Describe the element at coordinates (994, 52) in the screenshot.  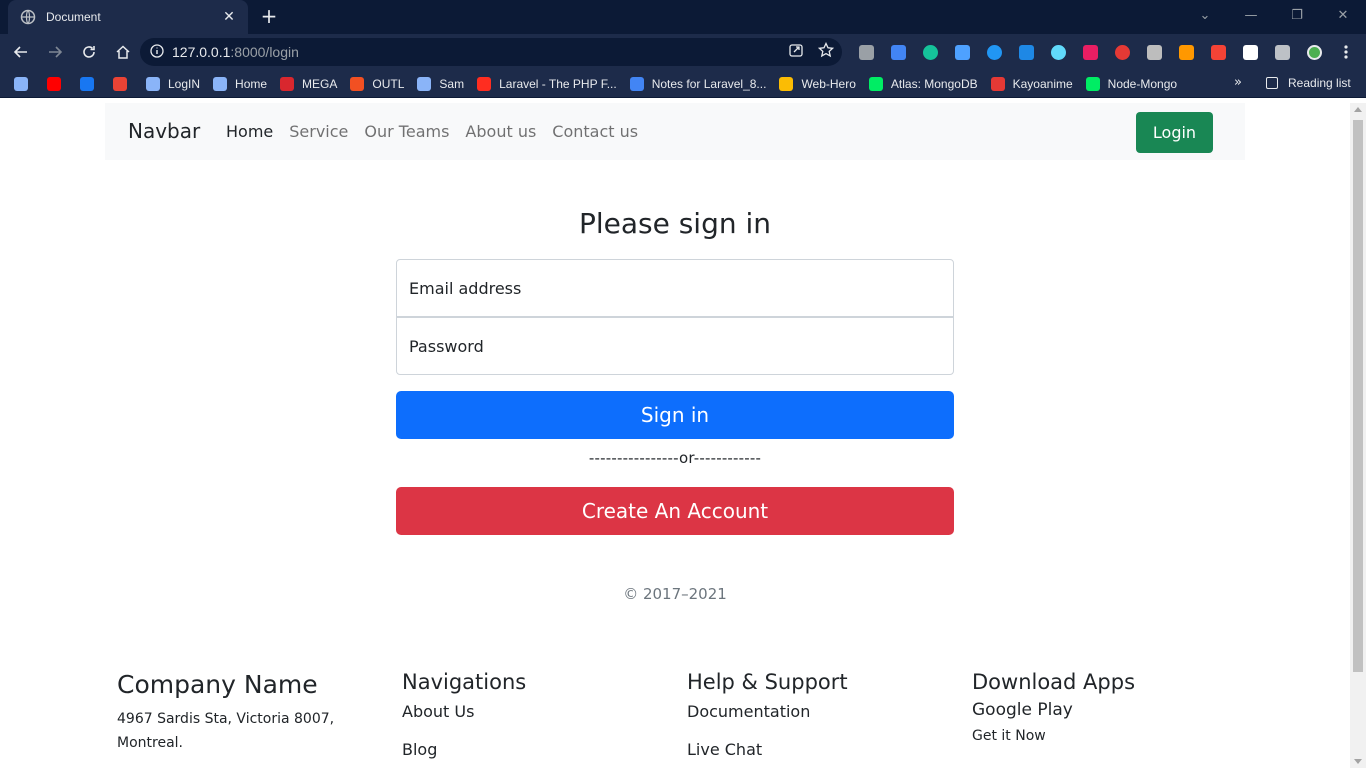
I see `ethereum-extension-icon` at that location.